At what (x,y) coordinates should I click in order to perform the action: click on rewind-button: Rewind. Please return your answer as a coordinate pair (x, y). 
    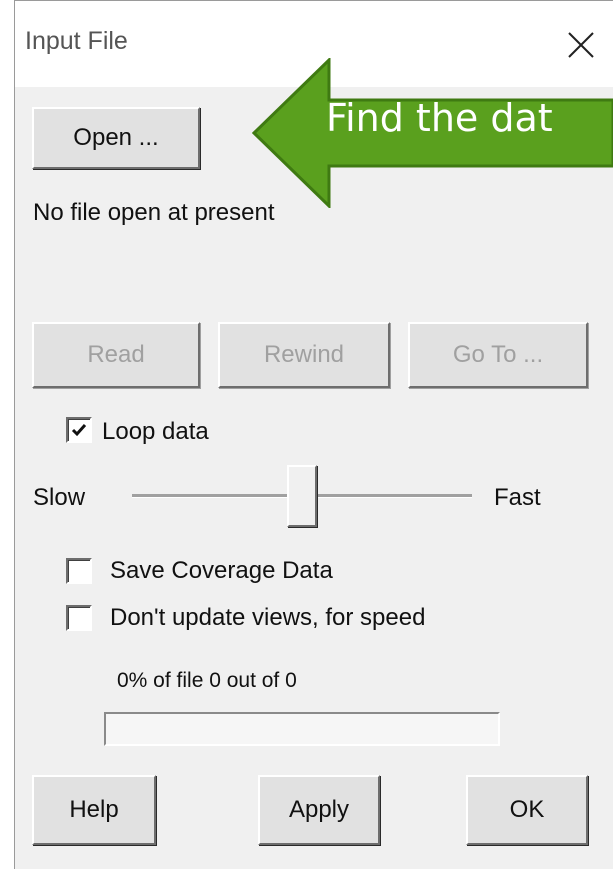
    Looking at the image, I should click on (304, 355).